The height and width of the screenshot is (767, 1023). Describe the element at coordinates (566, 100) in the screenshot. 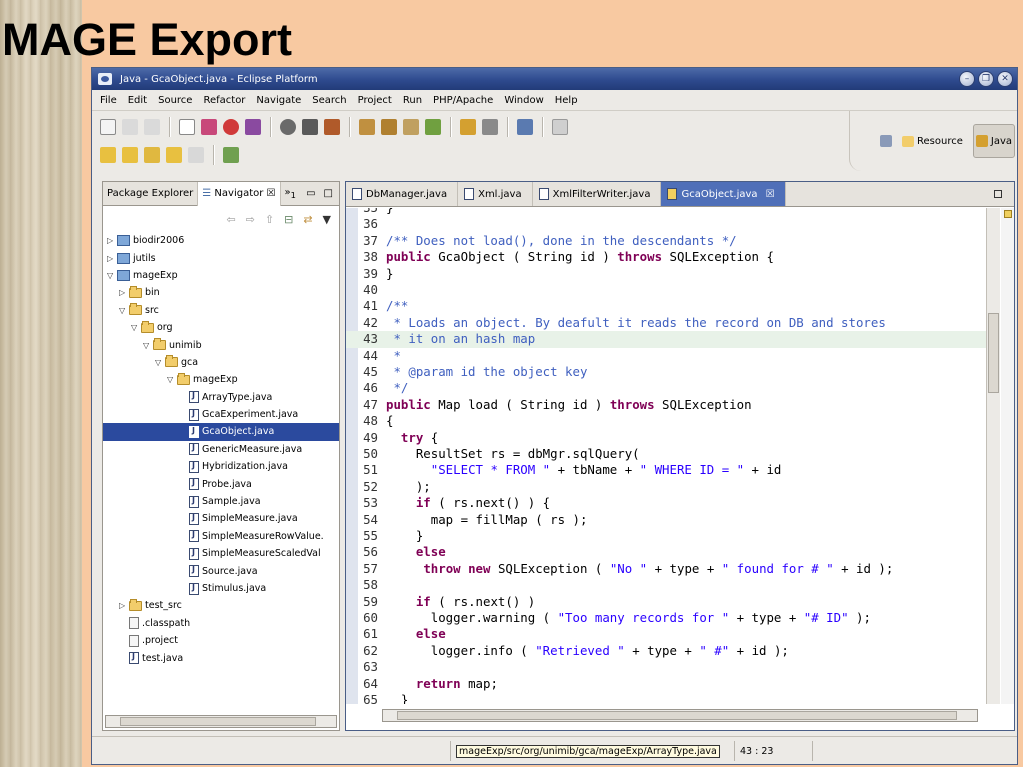

I see `menu-help: Help` at that location.